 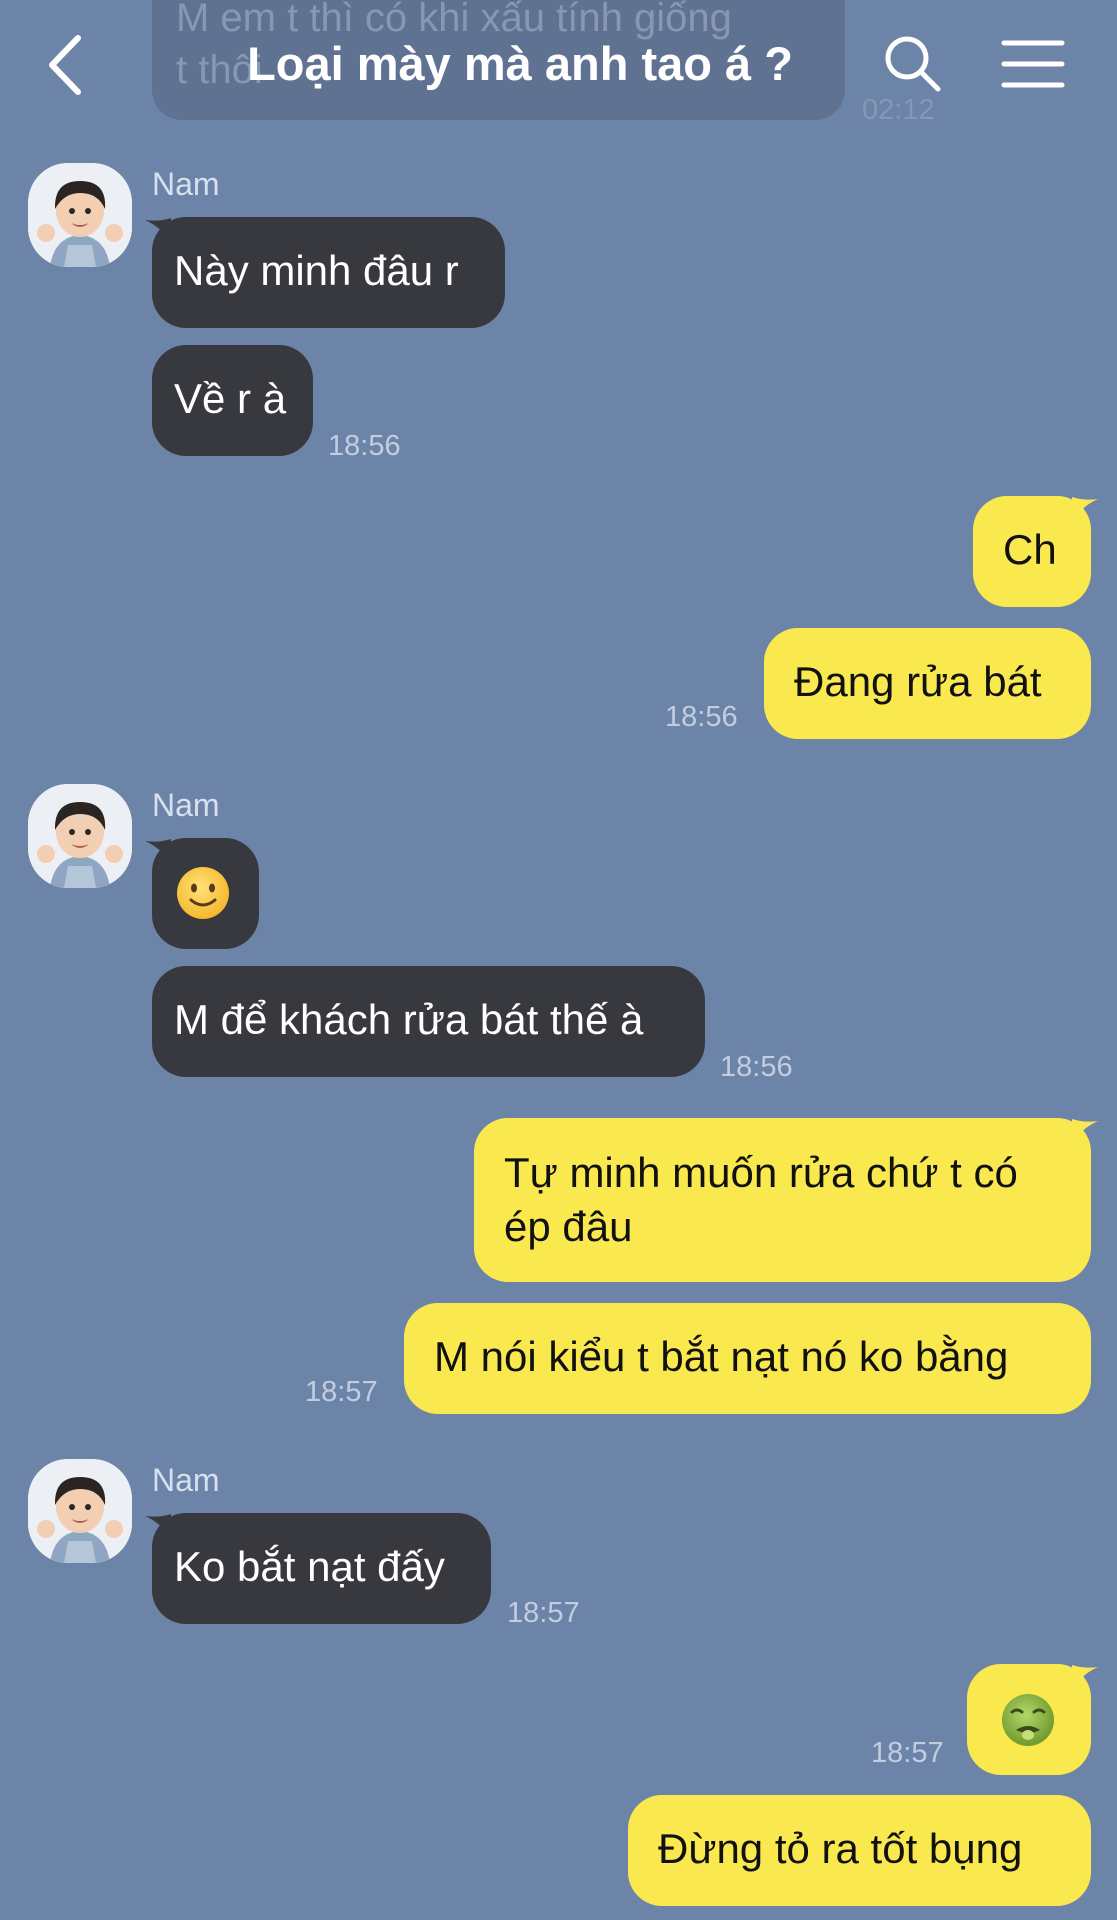 I want to click on chat-header: Loại mày mà anh tao á ?, so click(x=558, y=65).